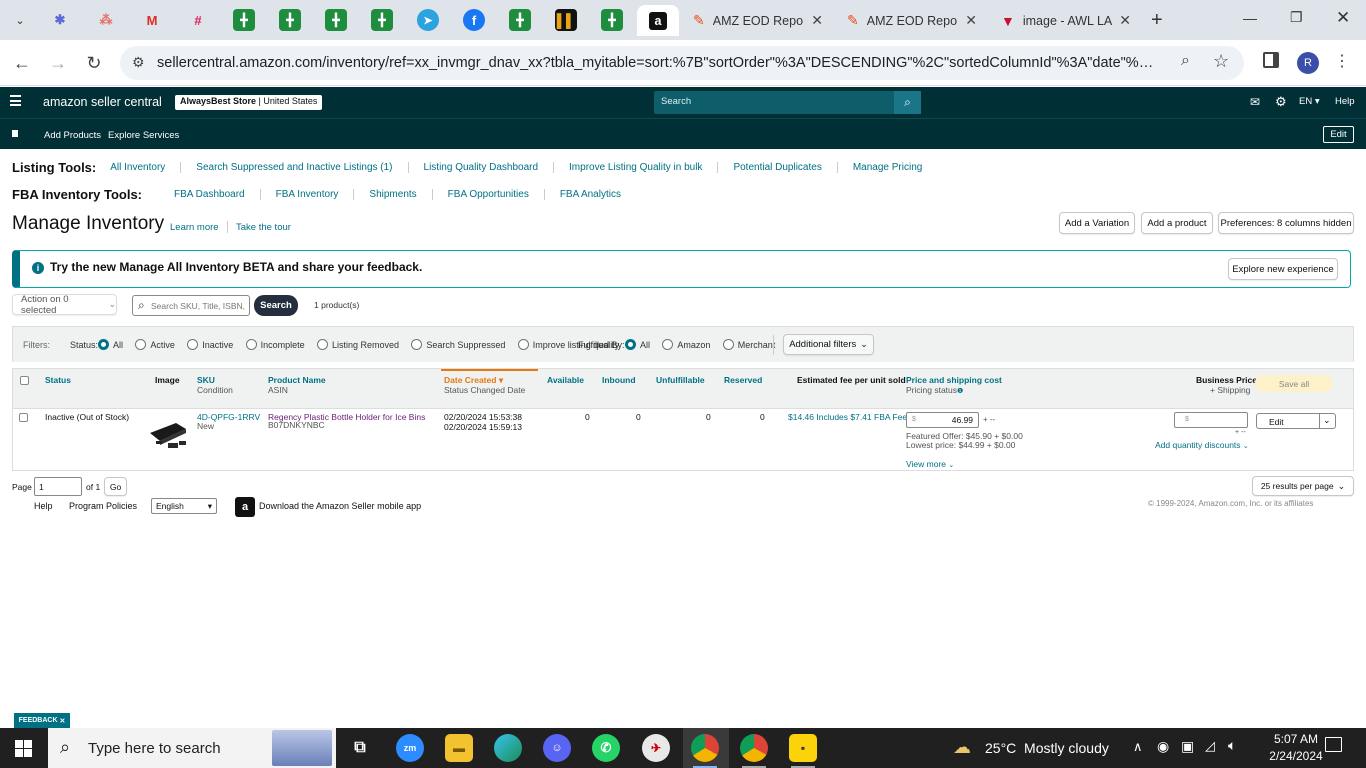 The width and height of the screenshot is (1366, 768). I want to click on amazon-app-icon: a, so click(245, 507).